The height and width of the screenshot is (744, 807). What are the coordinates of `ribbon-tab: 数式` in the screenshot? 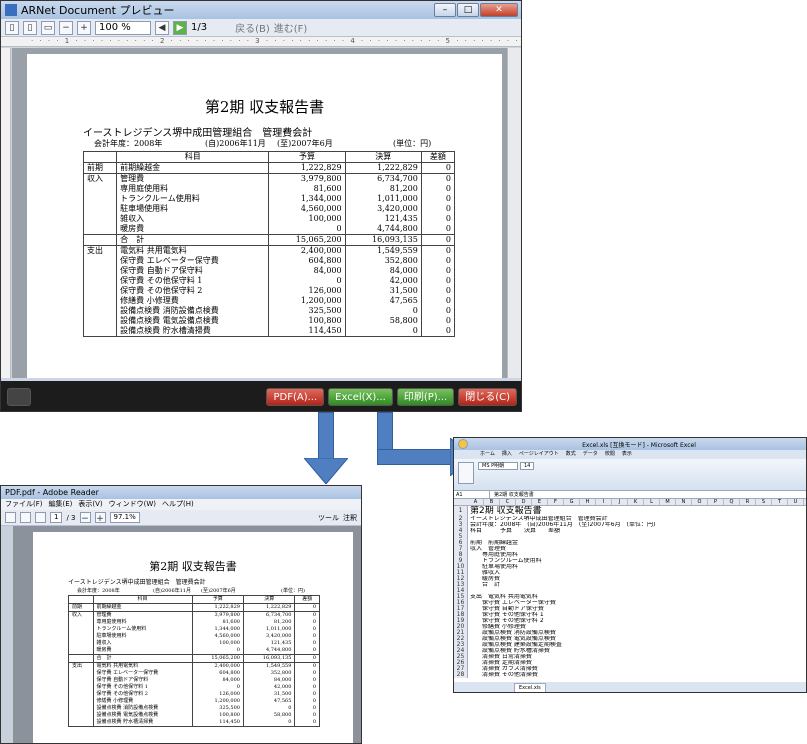 It's located at (571, 454).